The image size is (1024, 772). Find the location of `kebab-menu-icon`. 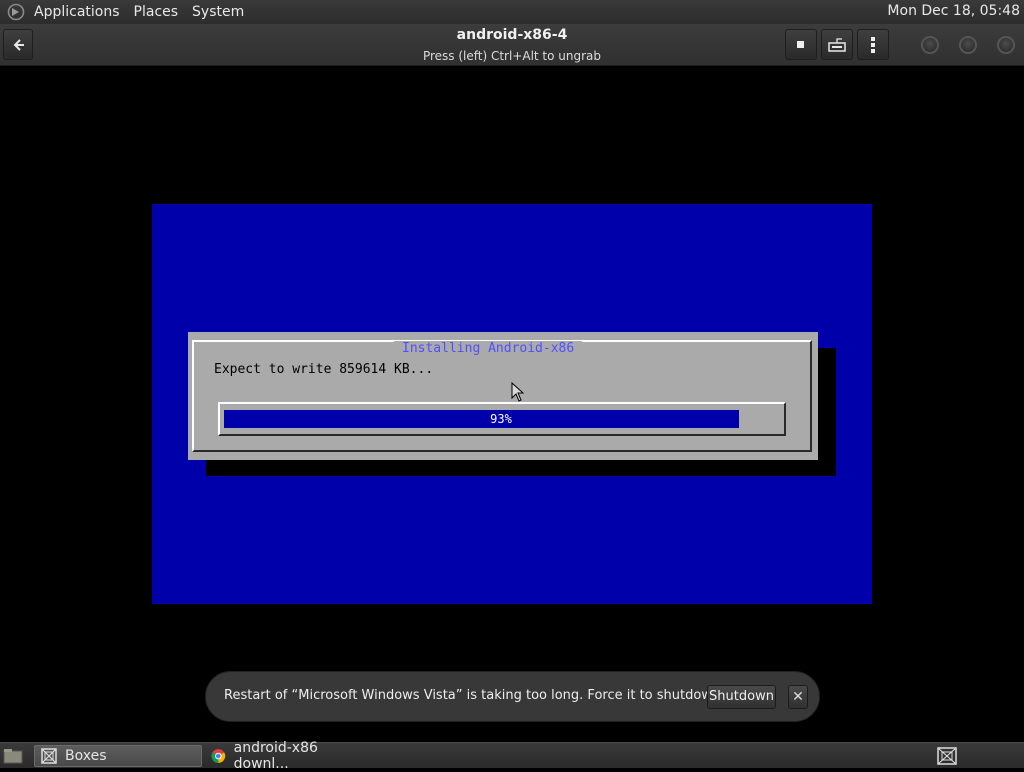

kebab-menu-icon is located at coordinates (873, 44).